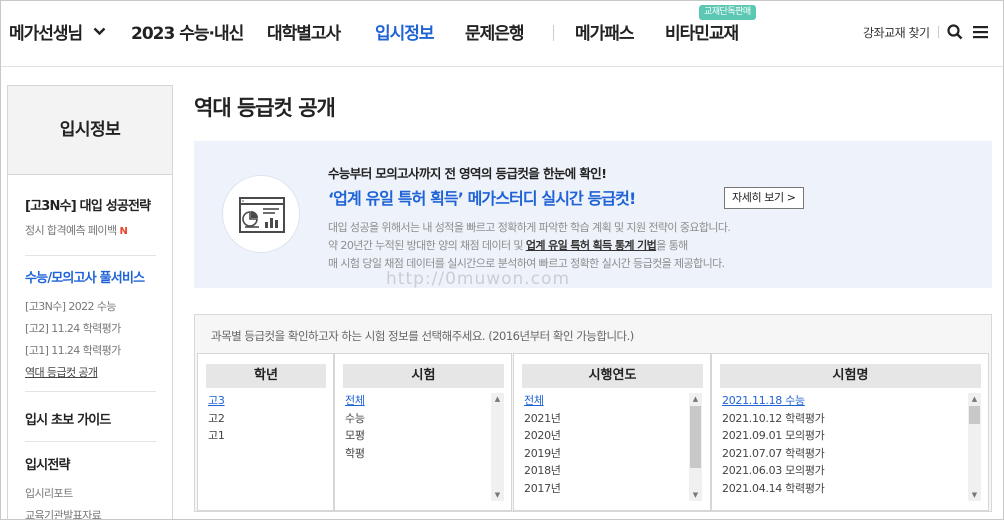 This screenshot has width=1004, height=520. I want to click on exam-scrollbar: ▲ ▼, so click(497, 447).